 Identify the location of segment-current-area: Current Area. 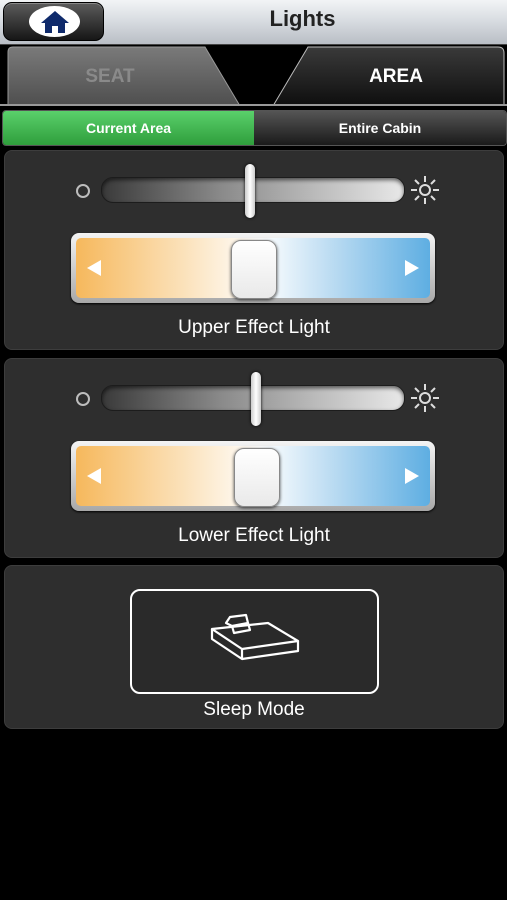
(128, 128).